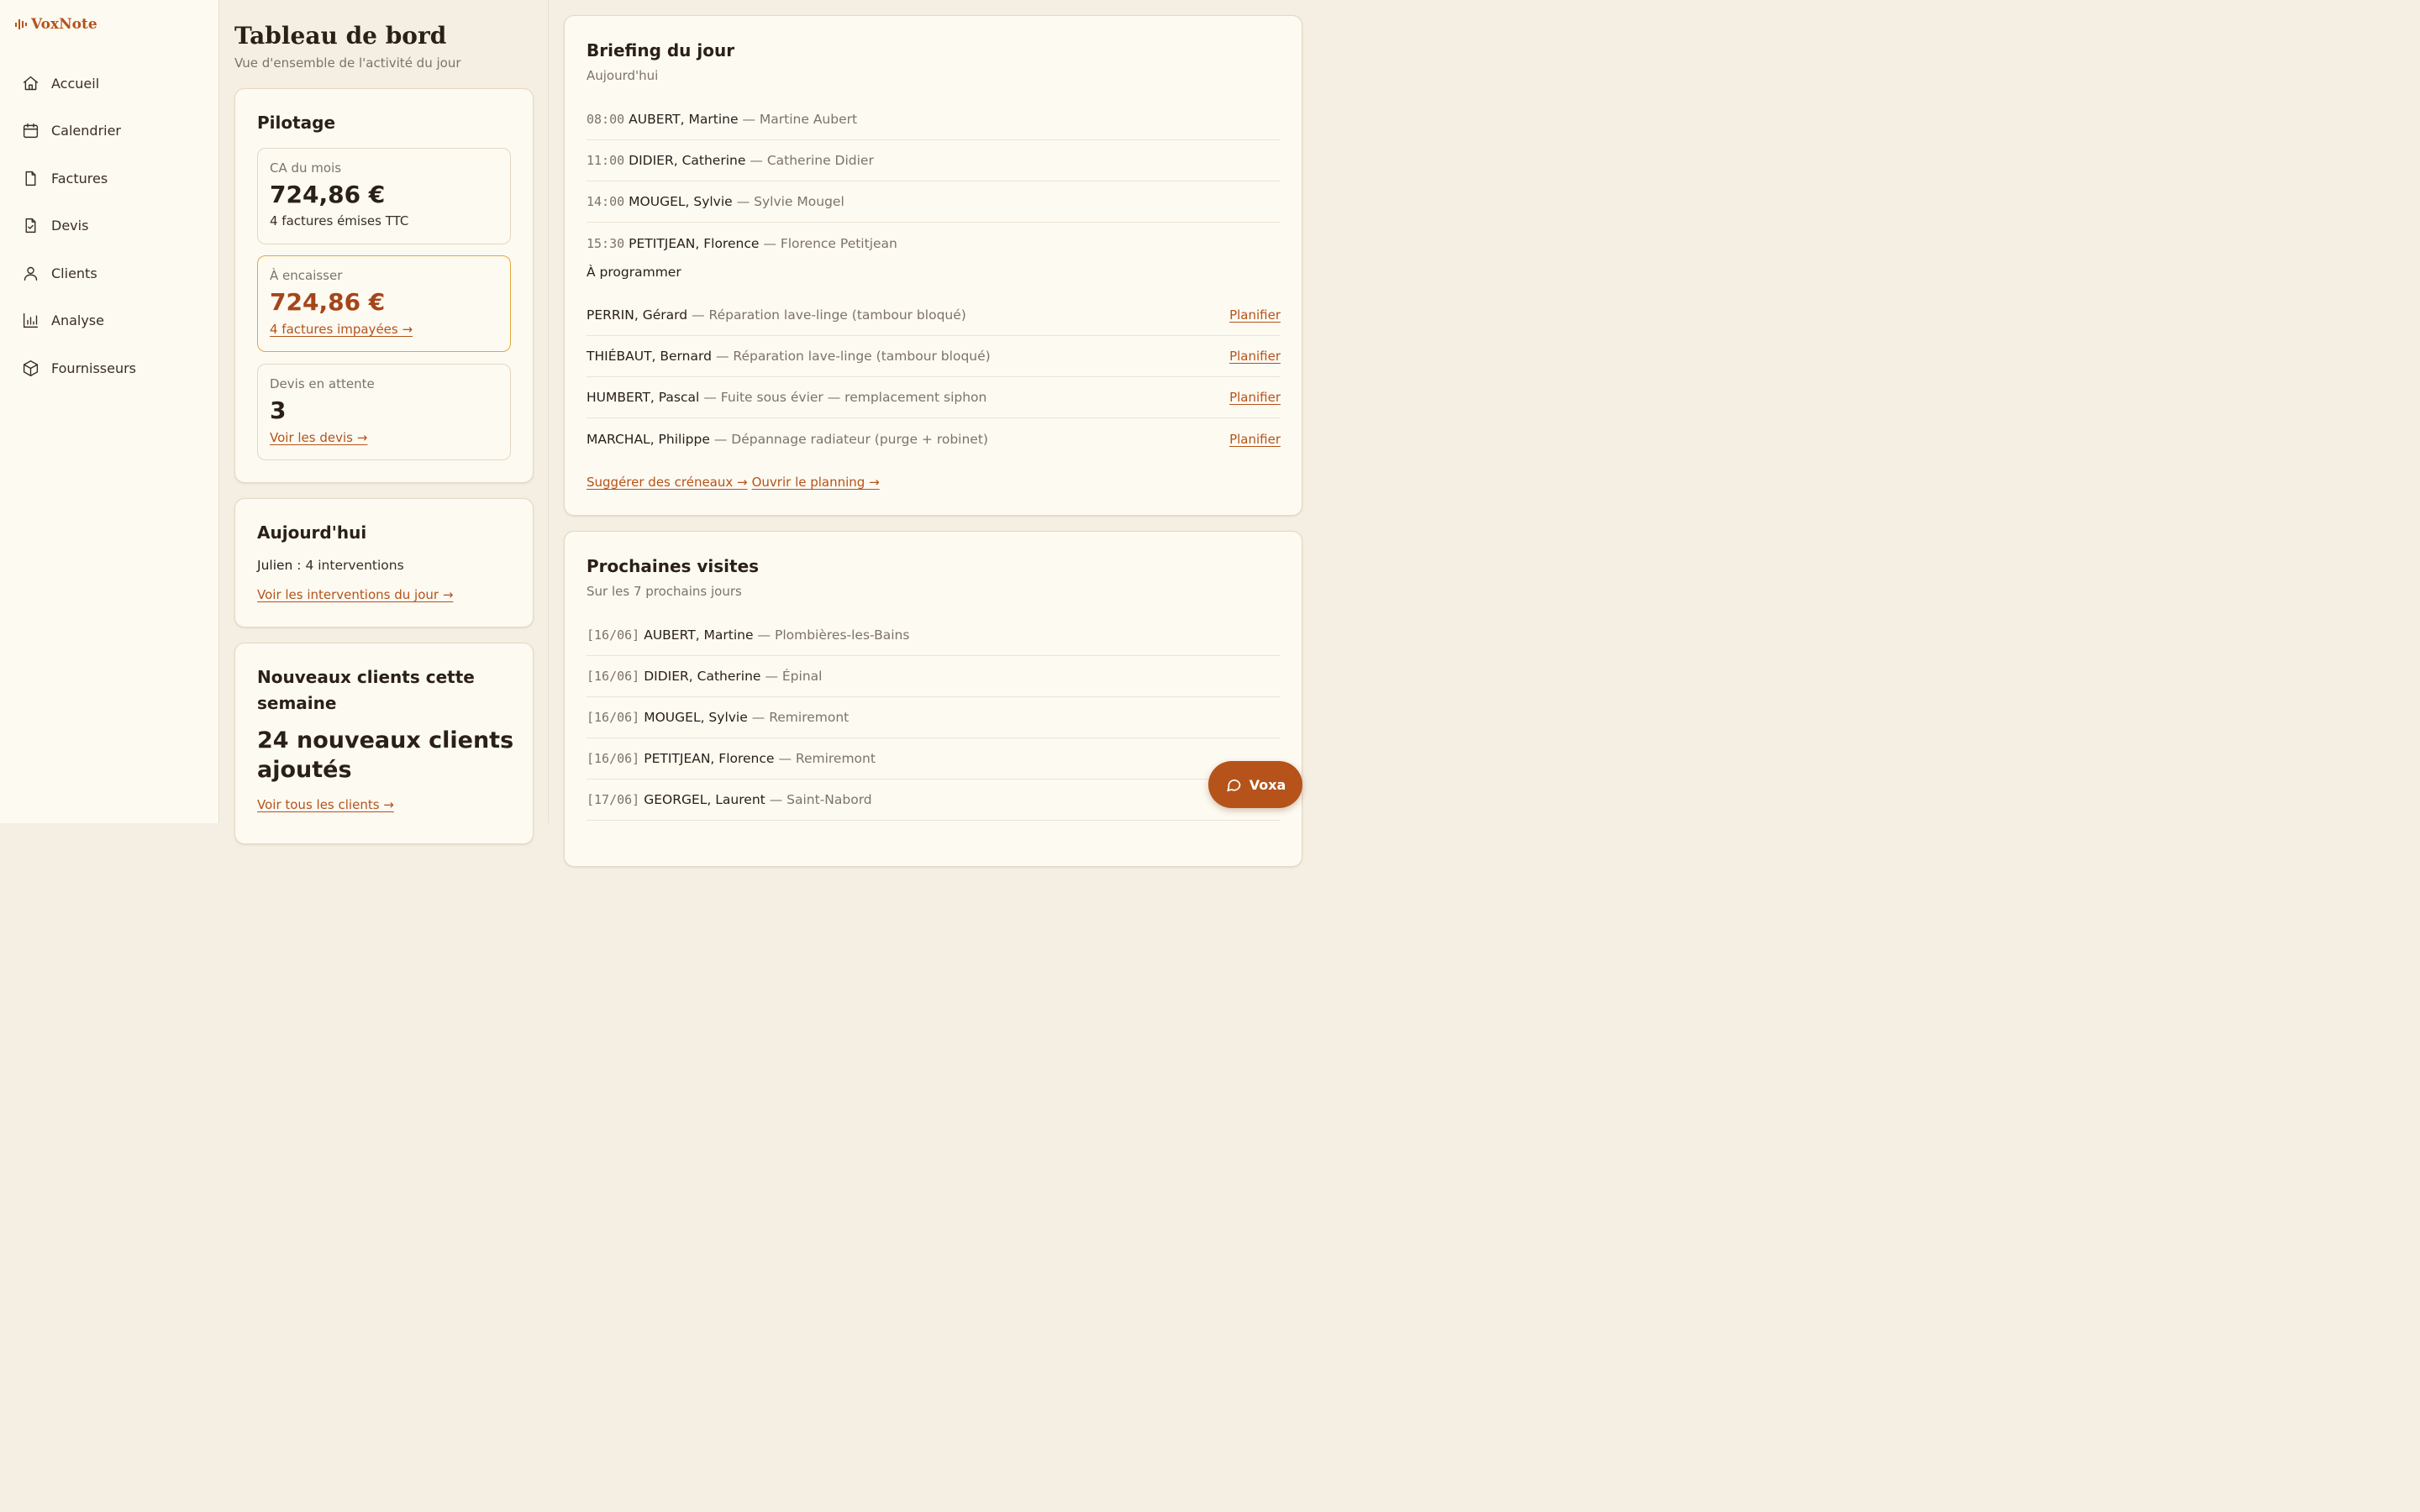 The image size is (2420, 1512). I want to click on page-title: Tableau de bord, so click(340, 36).